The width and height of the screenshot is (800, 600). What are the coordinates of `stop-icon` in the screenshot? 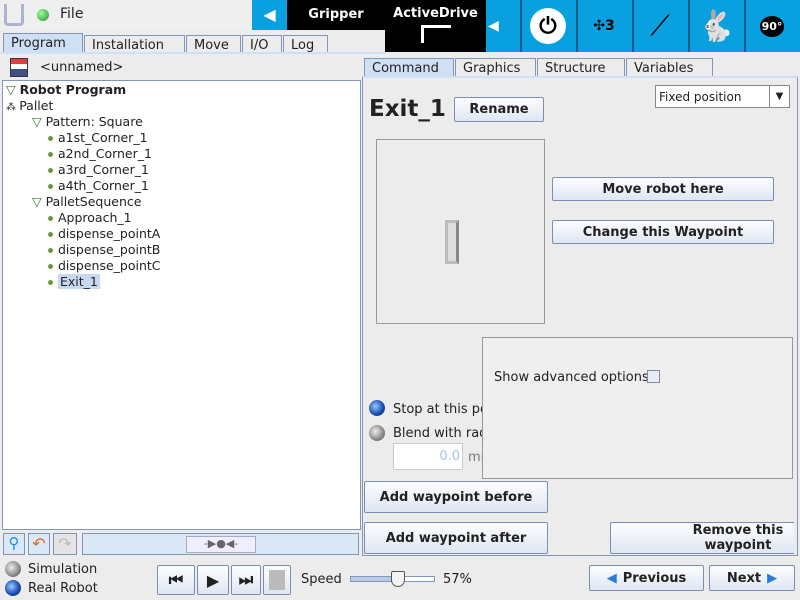 It's located at (277, 580).